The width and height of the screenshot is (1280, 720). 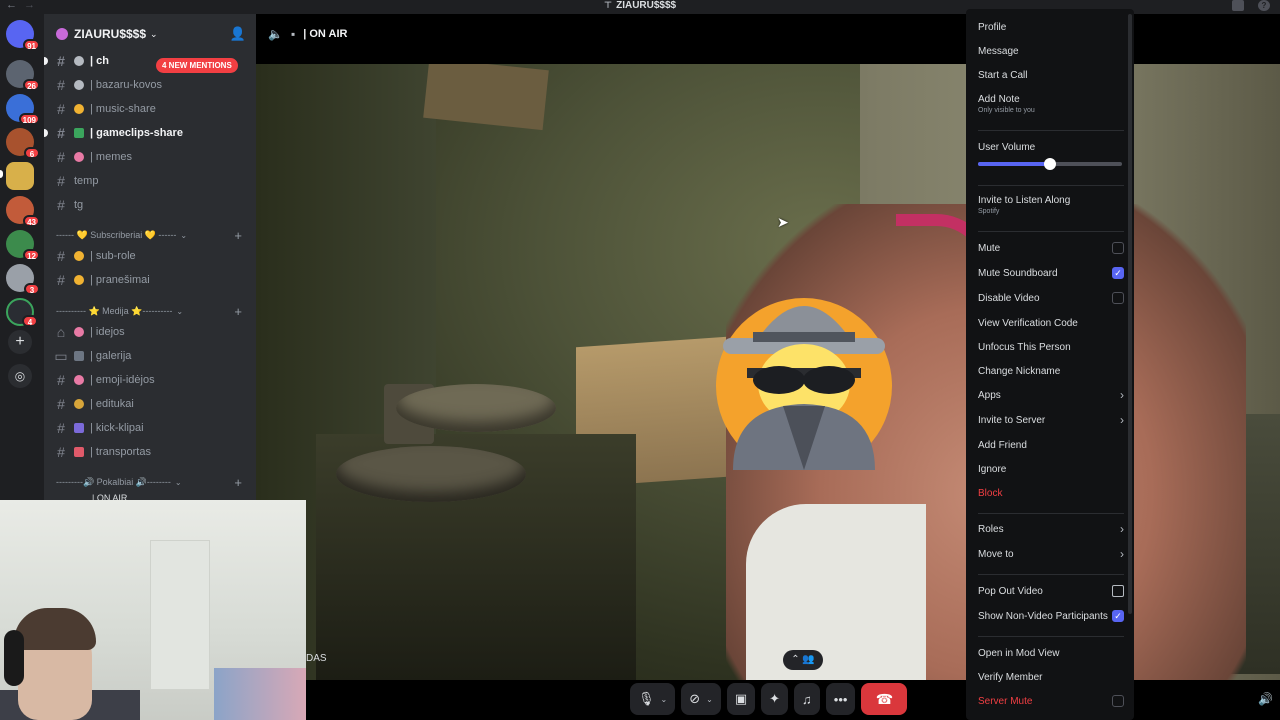 What do you see at coordinates (701, 699) in the screenshot?
I see `camera-button: ⊘ ⌄` at bounding box center [701, 699].